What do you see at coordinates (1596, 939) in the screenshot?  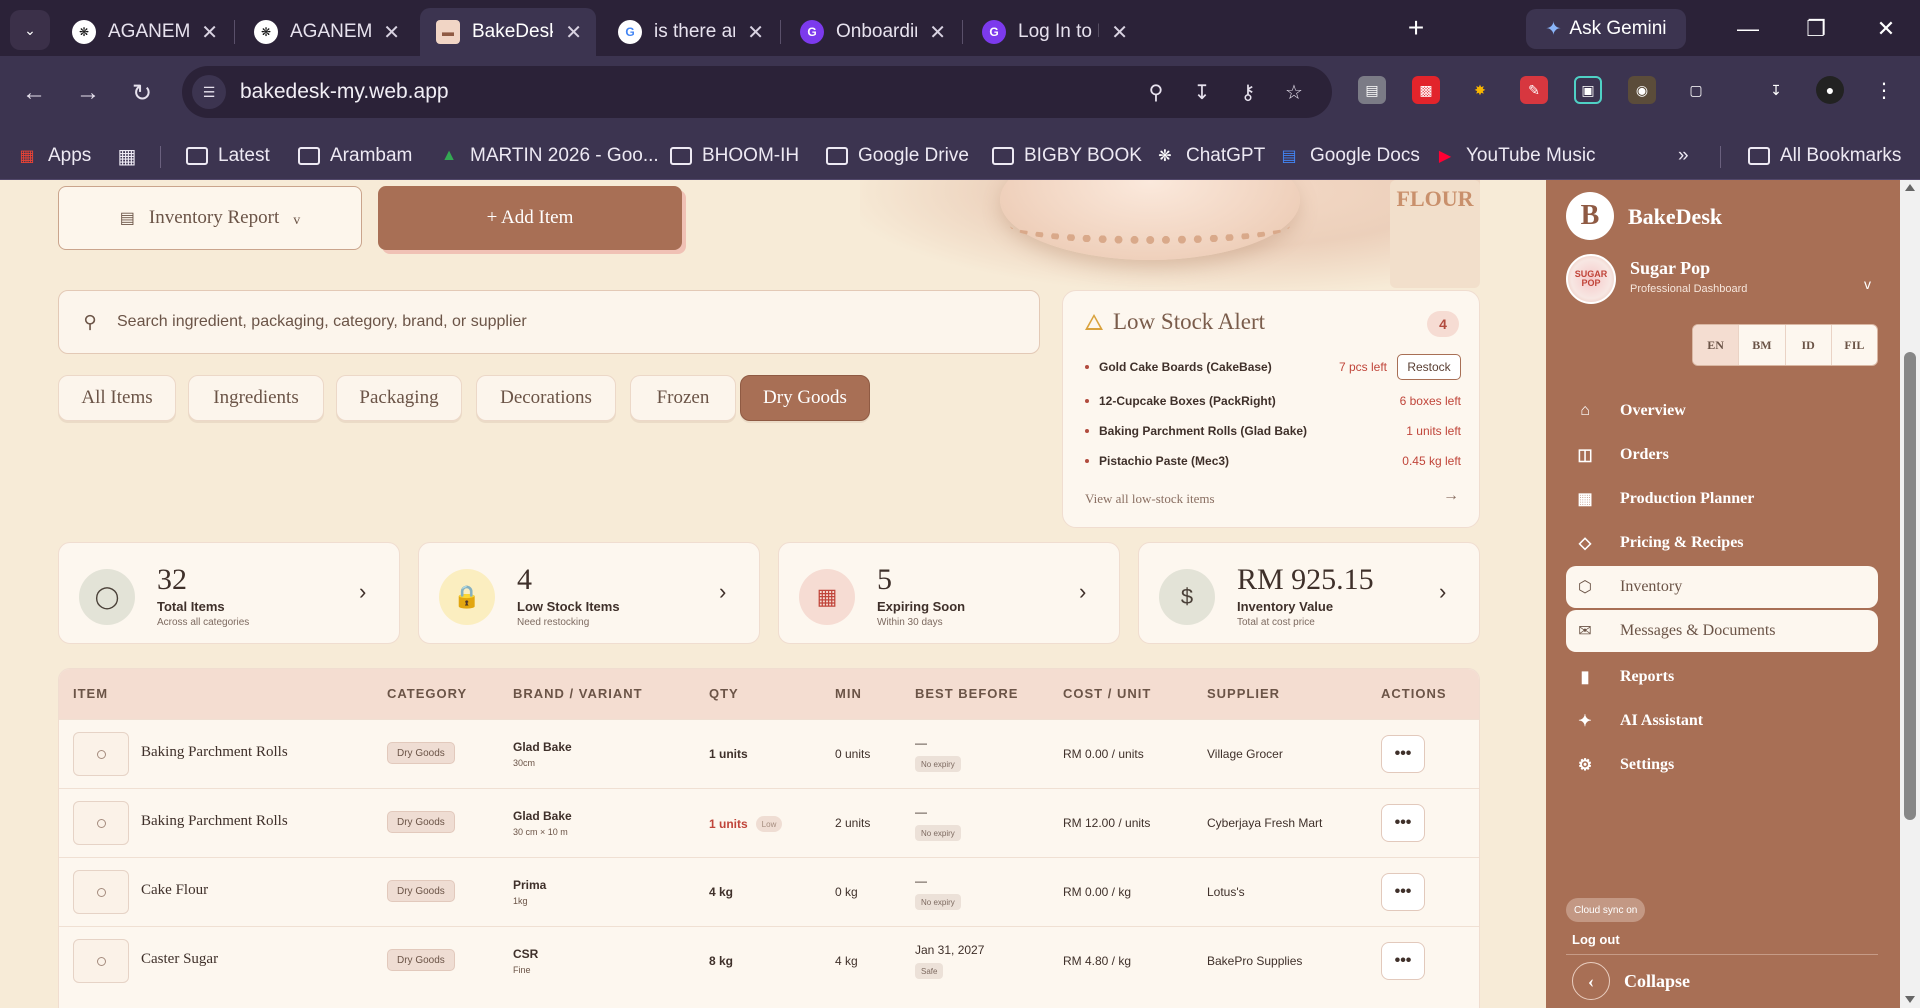 I see `logout-link: Log out` at bounding box center [1596, 939].